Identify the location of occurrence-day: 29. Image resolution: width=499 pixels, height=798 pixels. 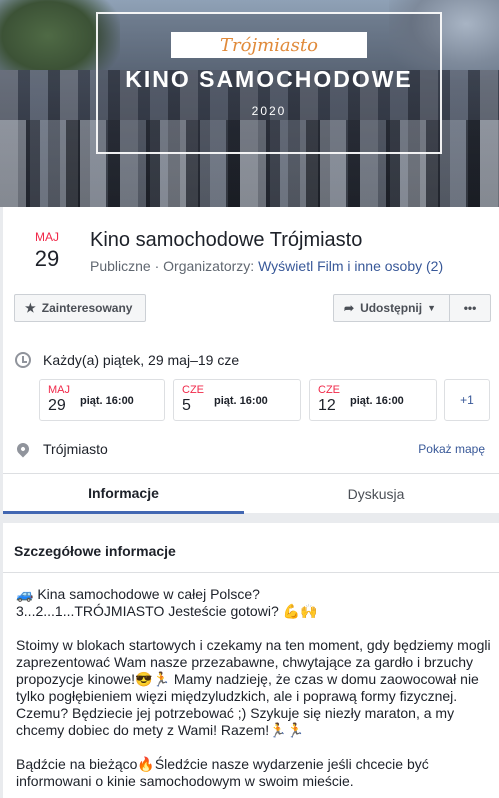
(57, 405).